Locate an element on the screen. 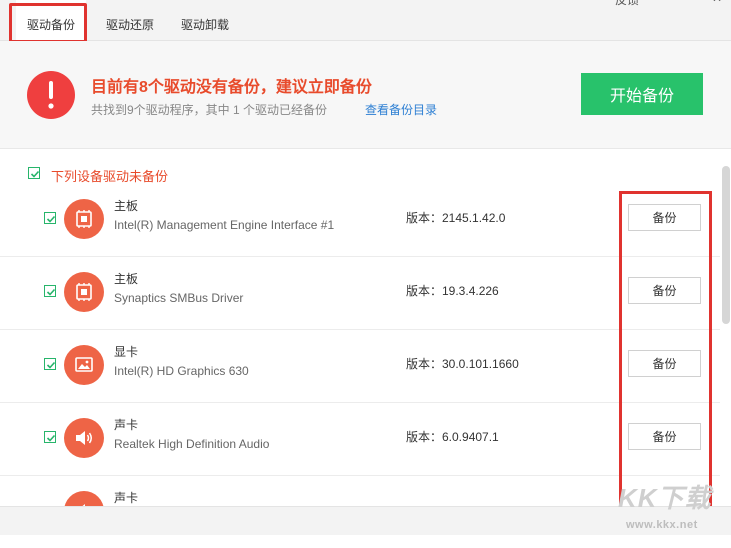  driver-version: 版本：19.3.4.226 is located at coordinates (452, 291).